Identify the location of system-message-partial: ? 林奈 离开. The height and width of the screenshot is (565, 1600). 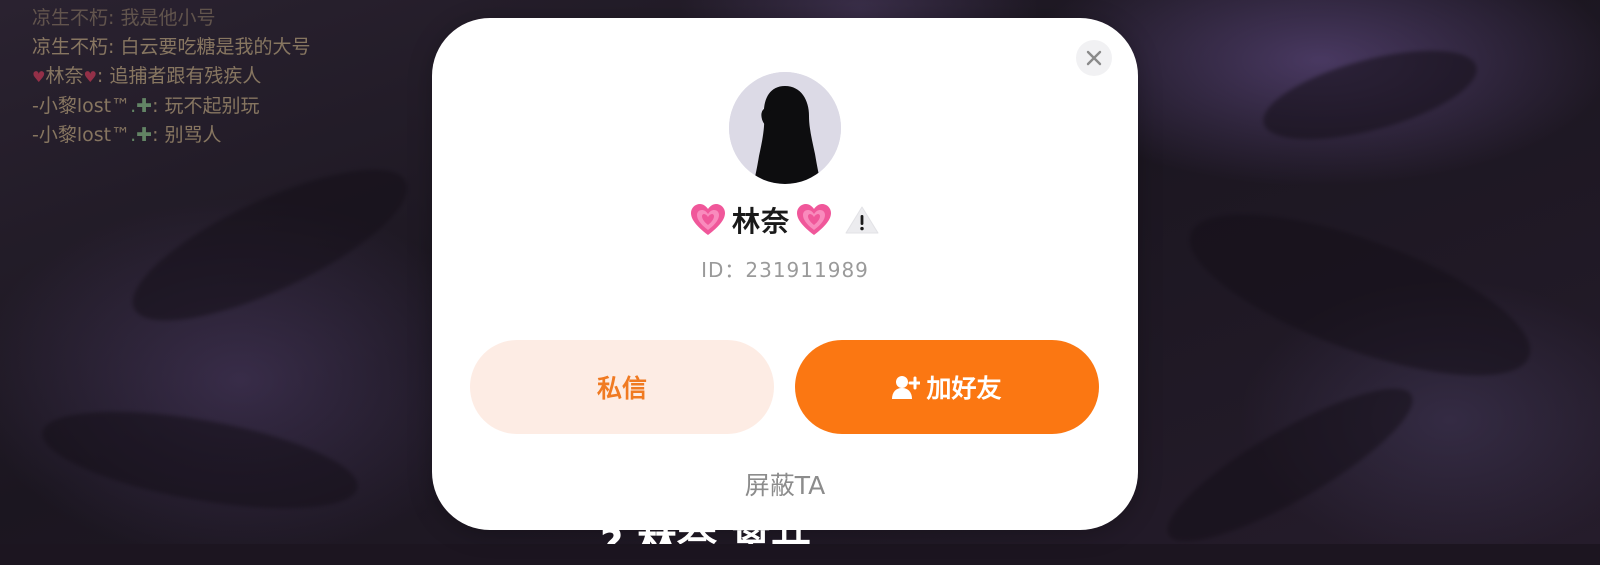
(780, 534).